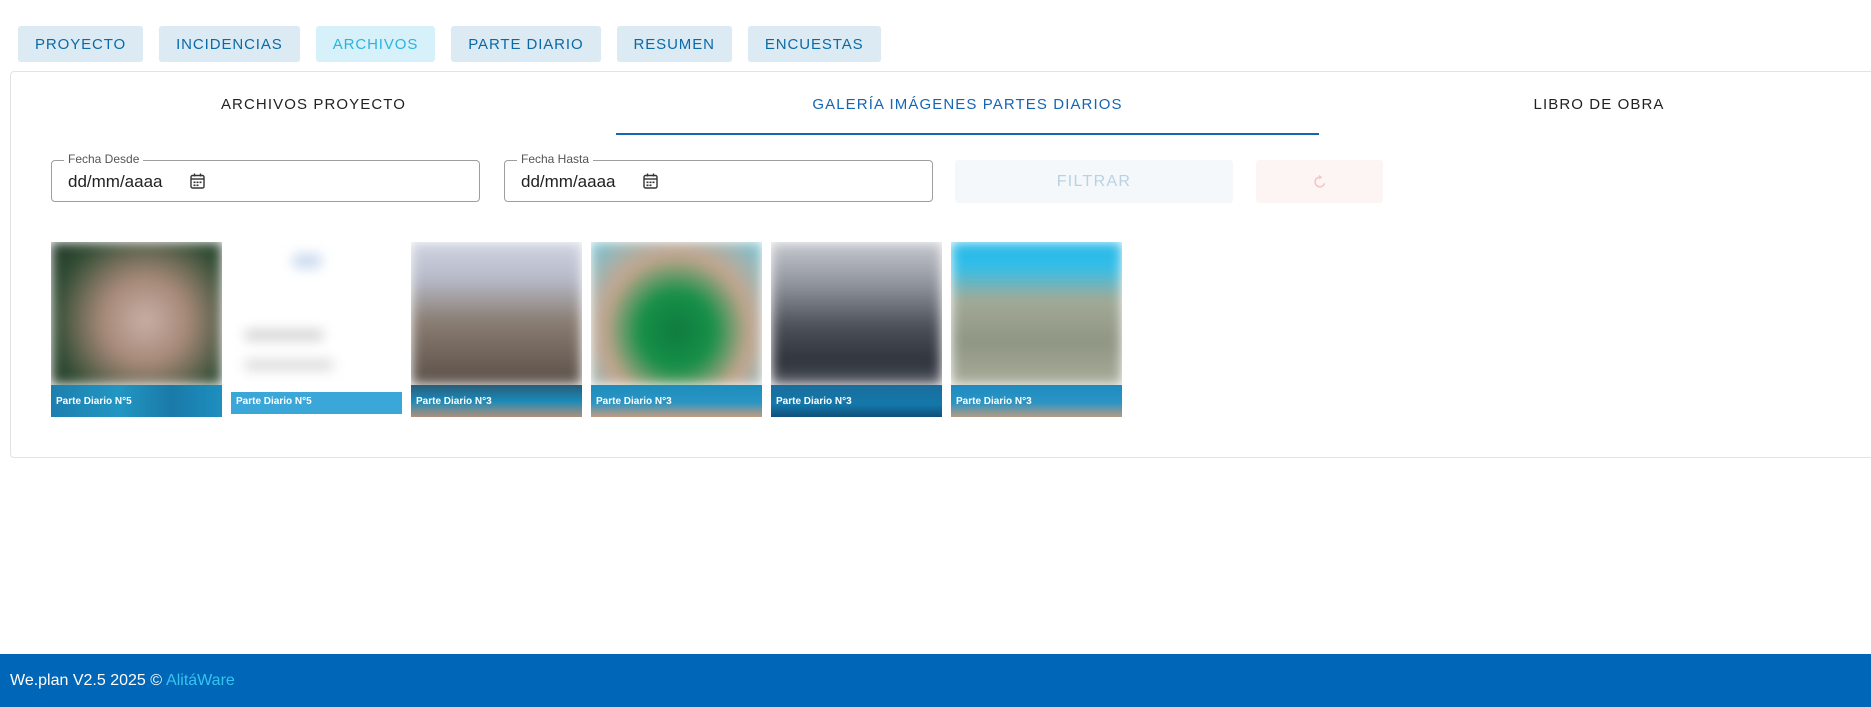 The image size is (1871, 707). I want to click on fecha-hasta-label: Fecha Hasta, so click(555, 159).